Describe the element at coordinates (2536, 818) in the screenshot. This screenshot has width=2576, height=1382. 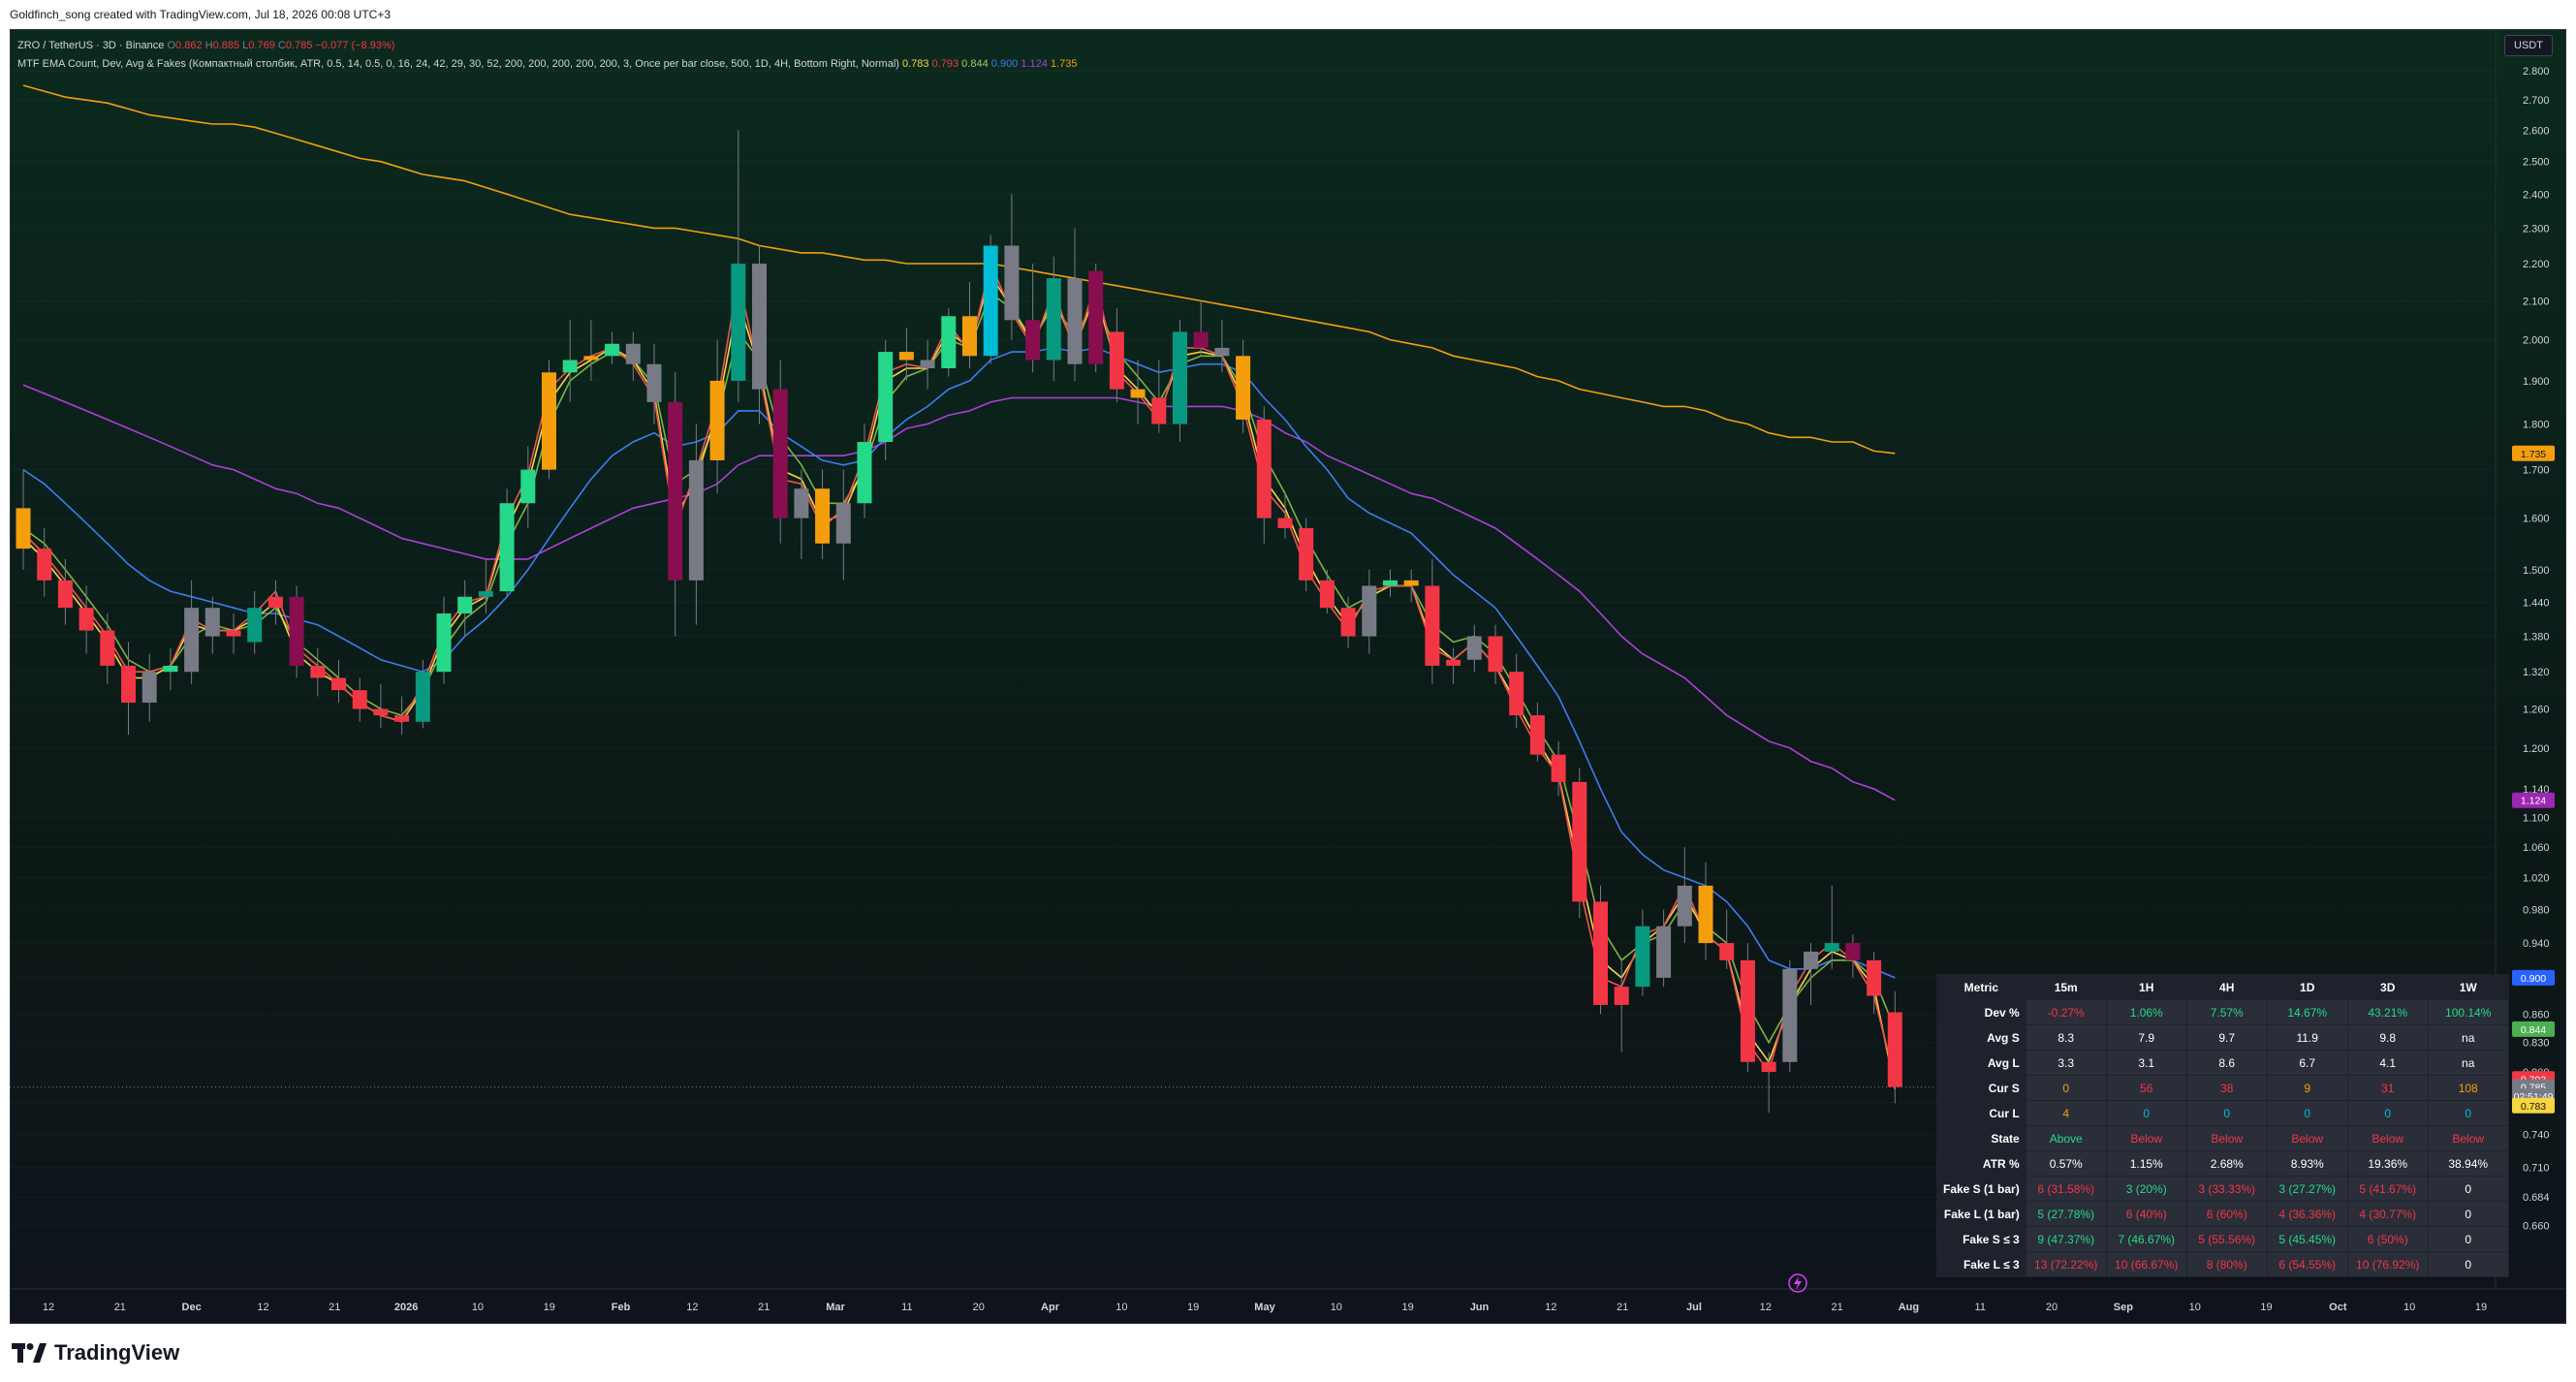
I see `price-tick-label: 1.100` at that location.